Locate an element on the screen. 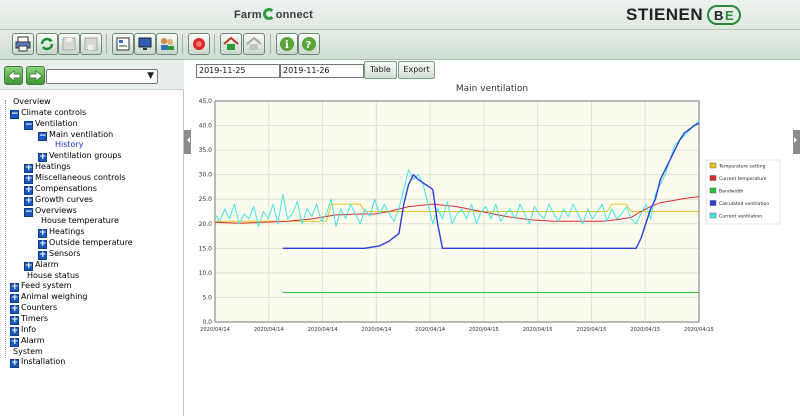 This screenshot has height=416, width=800. nav-select: ▼ is located at coordinates (102, 76).